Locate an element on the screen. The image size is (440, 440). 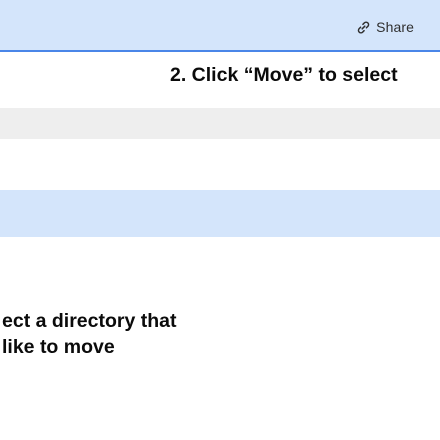
instruction-step-2: 2. Click “Move” to select is located at coordinates (284, 75).